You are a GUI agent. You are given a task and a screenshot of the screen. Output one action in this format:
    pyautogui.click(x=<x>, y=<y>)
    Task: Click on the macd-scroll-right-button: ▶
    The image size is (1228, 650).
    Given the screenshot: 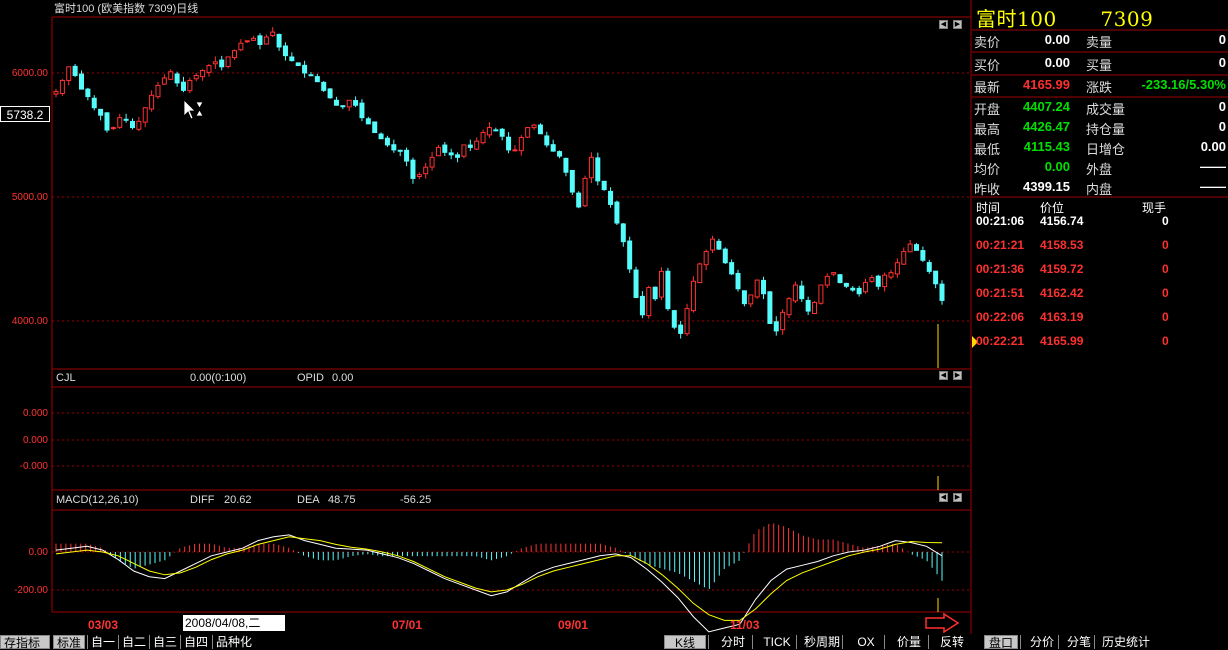 What is the action you would take?
    pyautogui.click(x=957, y=497)
    